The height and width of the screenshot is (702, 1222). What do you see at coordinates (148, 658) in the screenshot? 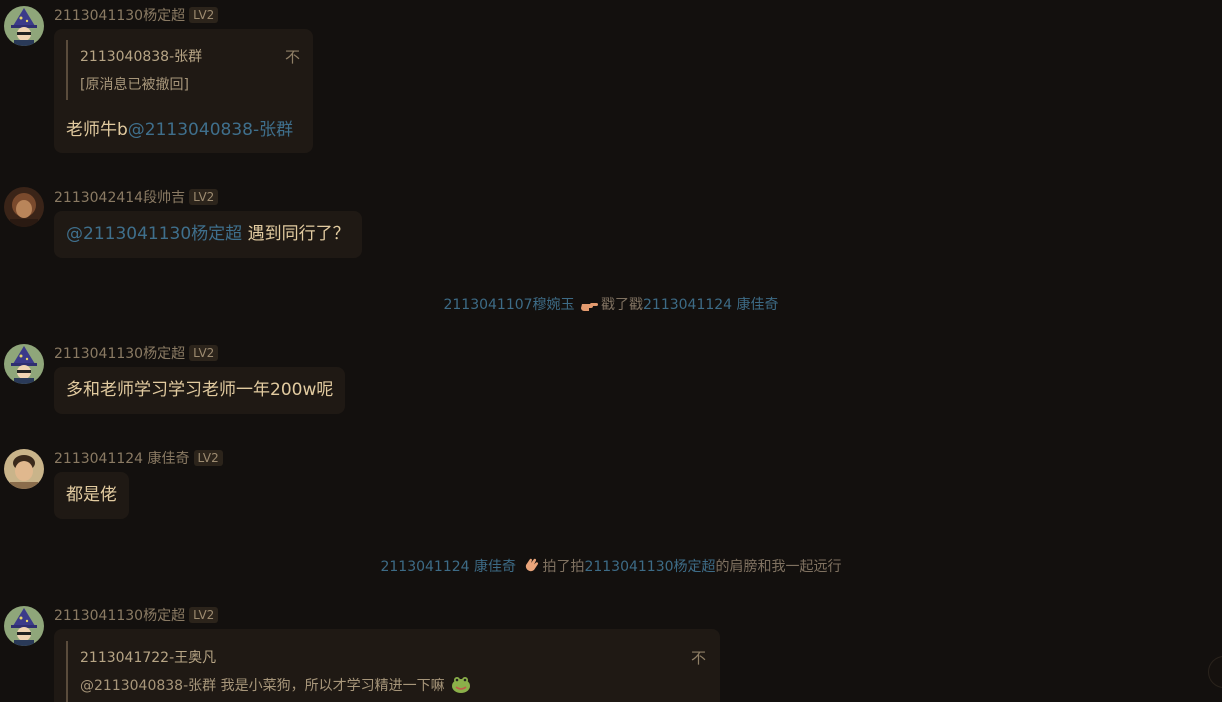
I see `quote-sender: 2113041722-王奥凡` at bounding box center [148, 658].